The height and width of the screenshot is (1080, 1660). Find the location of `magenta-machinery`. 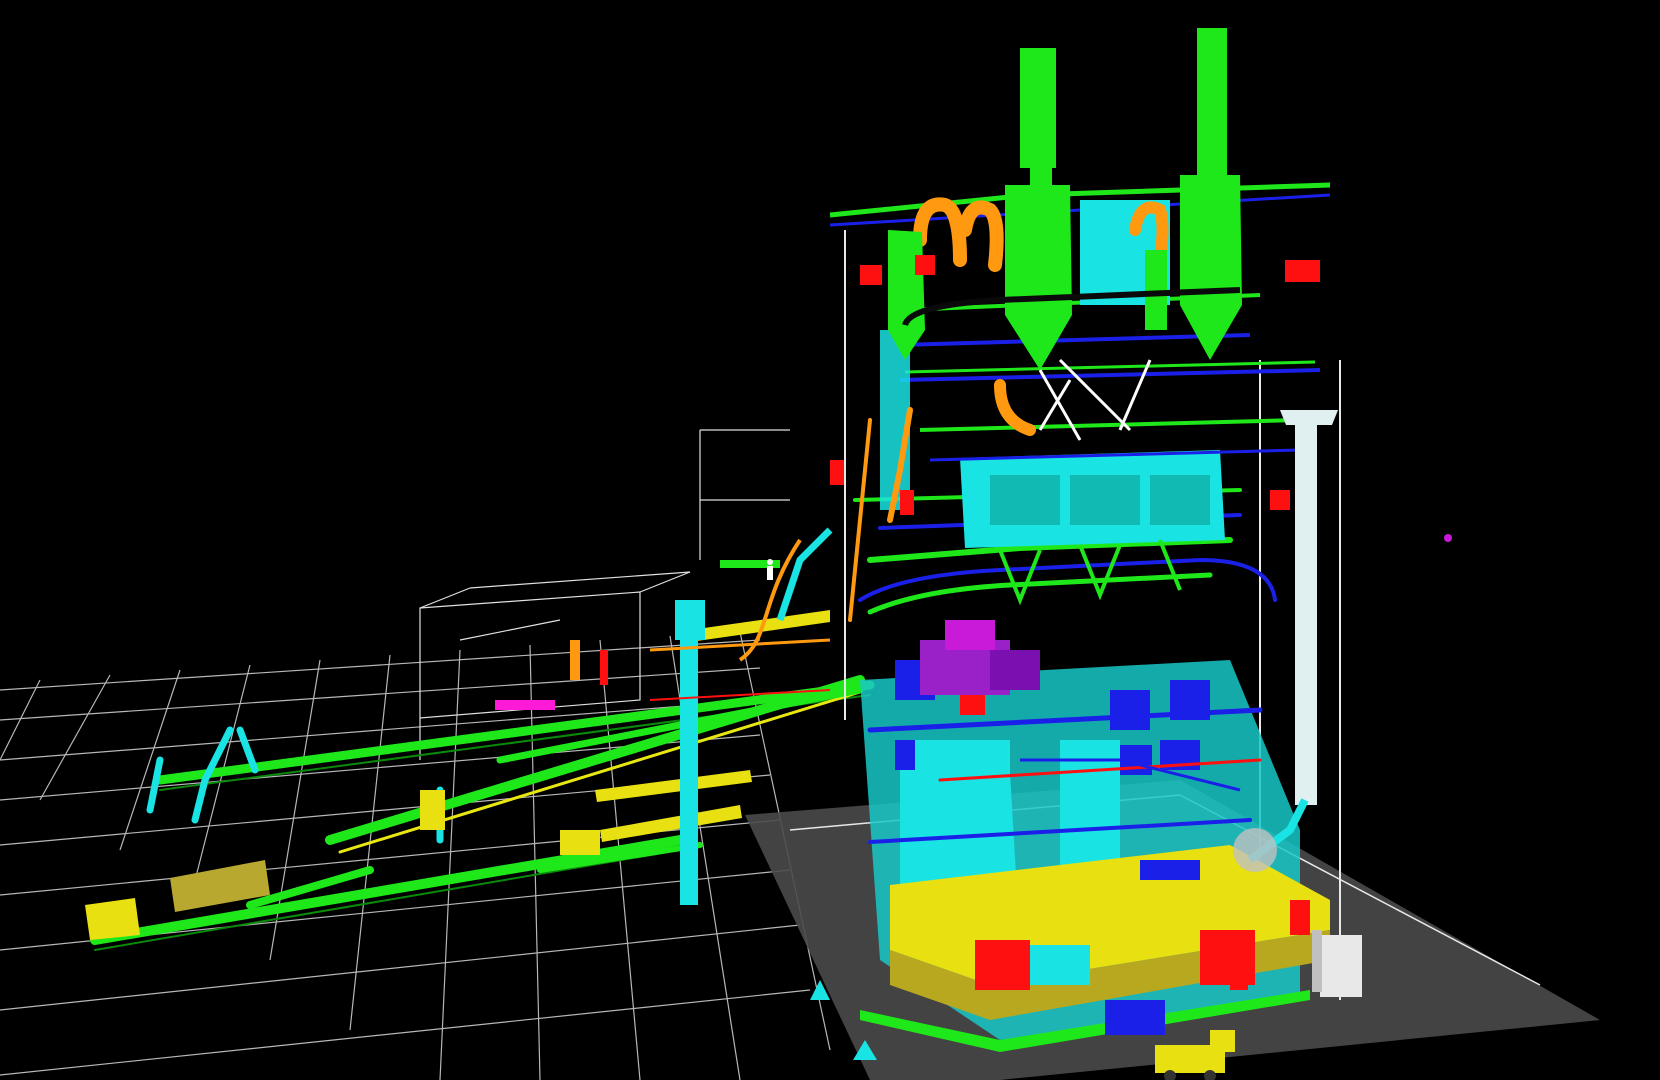

magenta-machinery is located at coordinates (980, 657).